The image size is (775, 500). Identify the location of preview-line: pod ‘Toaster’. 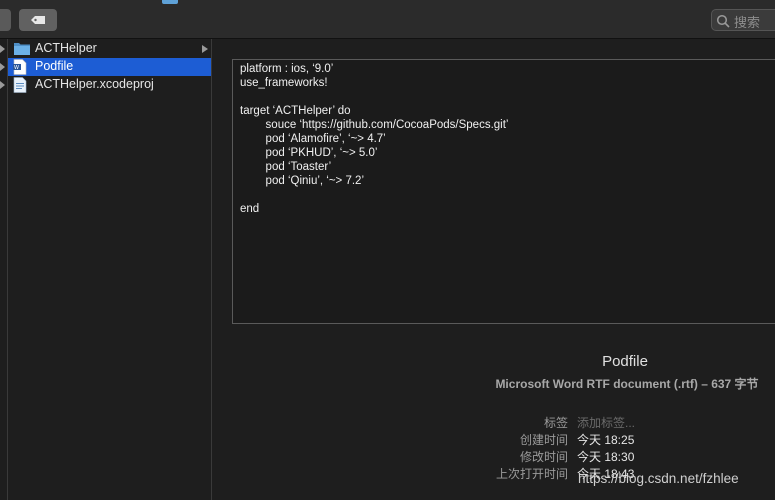
(286, 167).